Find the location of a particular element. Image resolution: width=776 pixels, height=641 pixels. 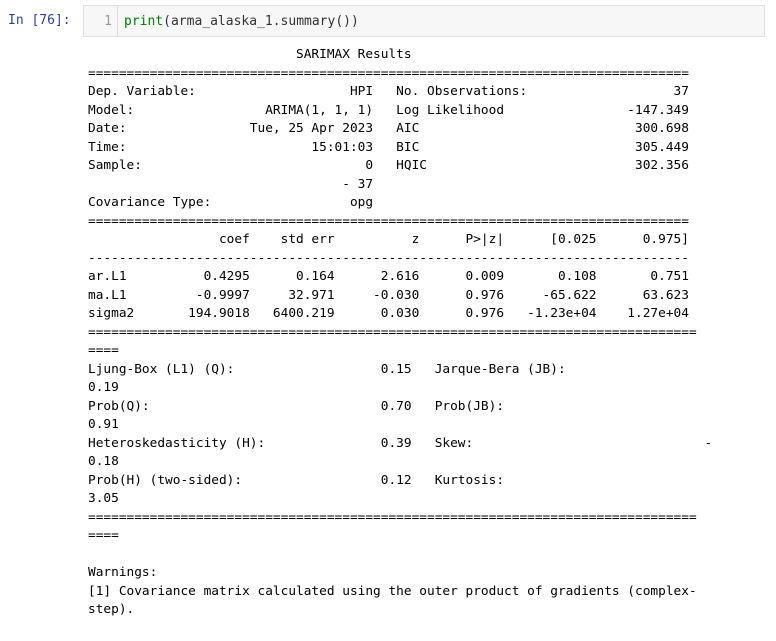

gutter-divider is located at coordinates (117, 21).